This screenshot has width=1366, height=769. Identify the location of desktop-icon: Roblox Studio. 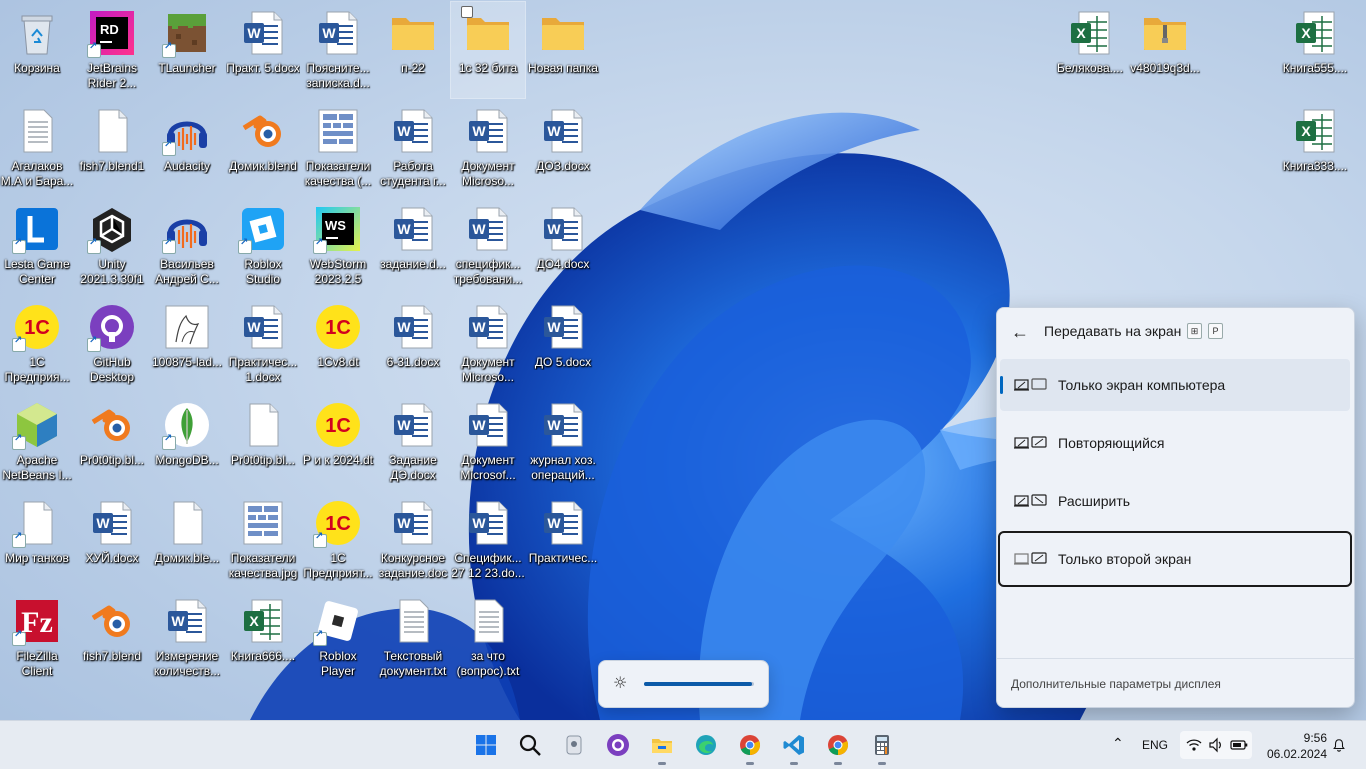
(263, 246).